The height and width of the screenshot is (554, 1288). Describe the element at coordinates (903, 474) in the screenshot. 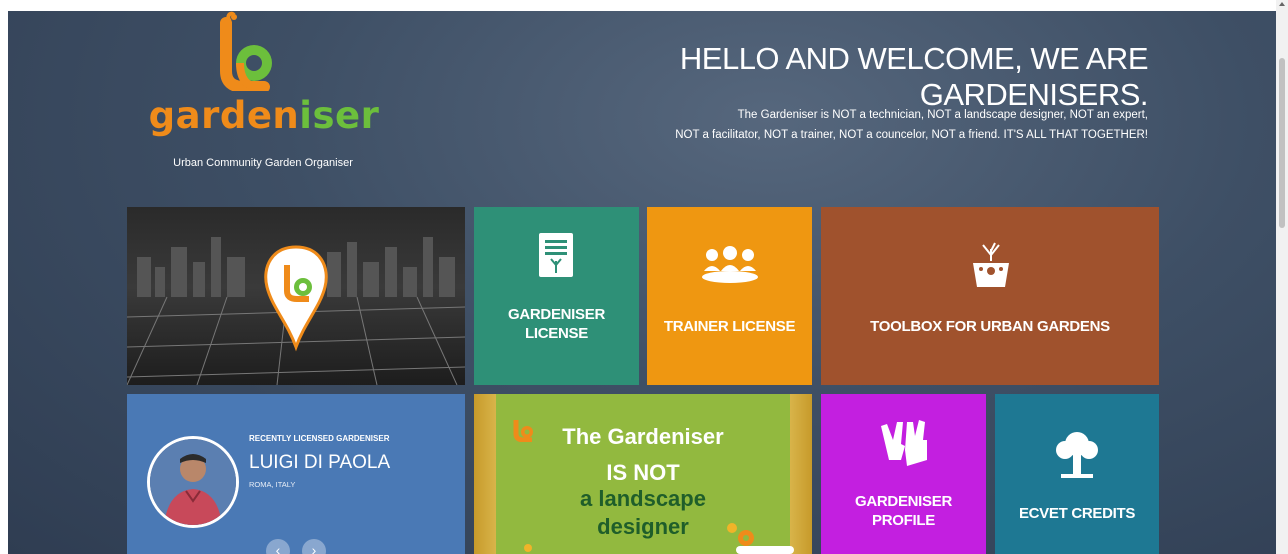

I see `gardeniser-profile-tile: GARDENISER PROFILE` at that location.